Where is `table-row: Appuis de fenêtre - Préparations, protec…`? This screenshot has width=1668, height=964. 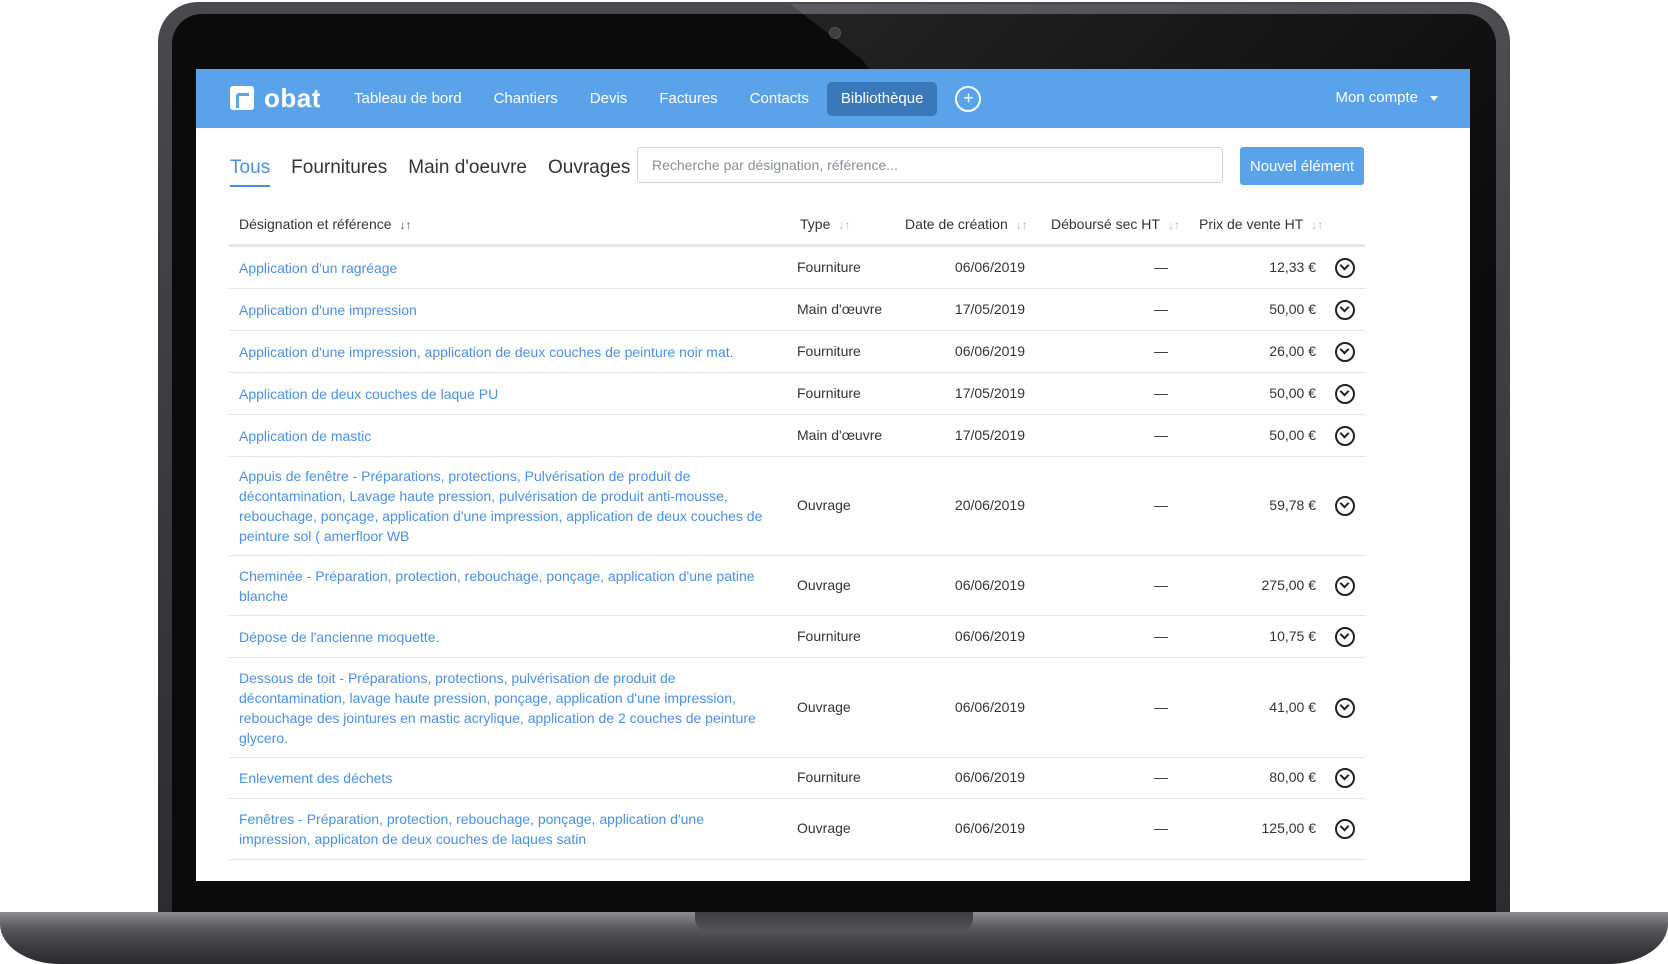 table-row: Appuis de fenêtre - Préparations, protec… is located at coordinates (797, 506).